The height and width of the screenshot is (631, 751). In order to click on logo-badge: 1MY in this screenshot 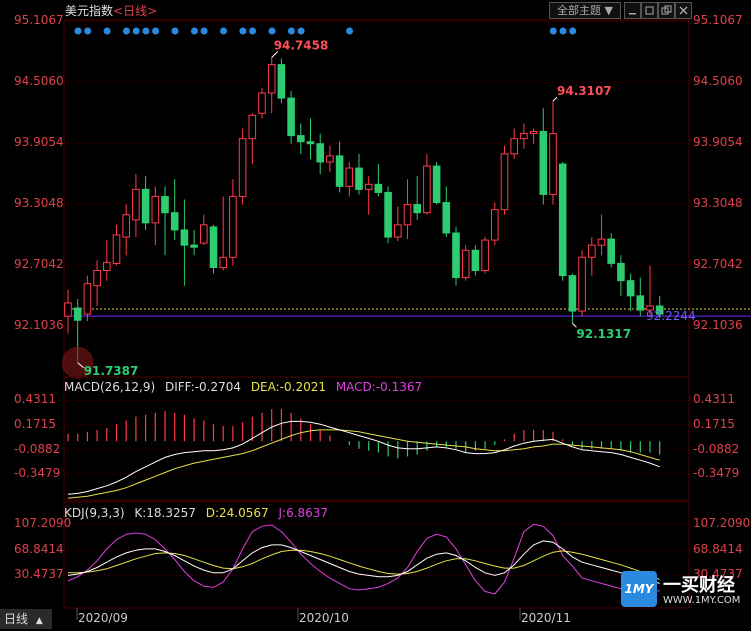, I will do `click(639, 589)`.